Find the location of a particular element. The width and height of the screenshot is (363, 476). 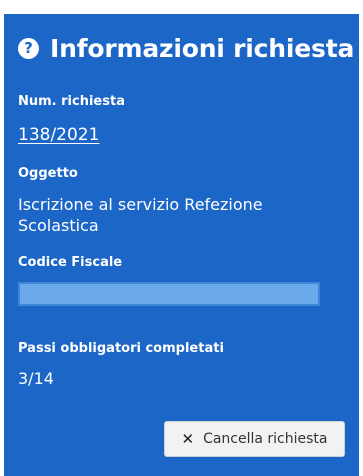

close-icon: ✕ is located at coordinates (188, 439).